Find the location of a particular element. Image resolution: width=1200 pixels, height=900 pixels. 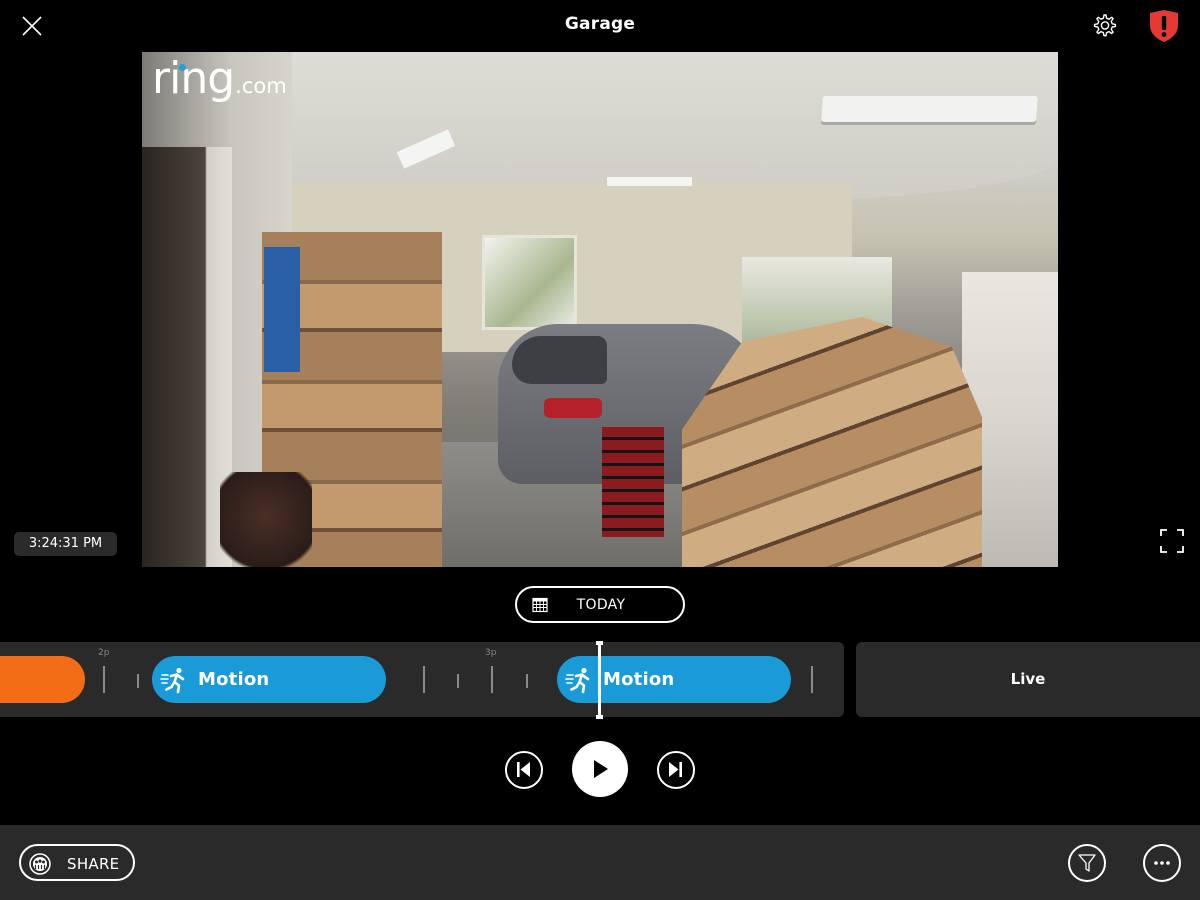

video-blue-box is located at coordinates (282, 309).